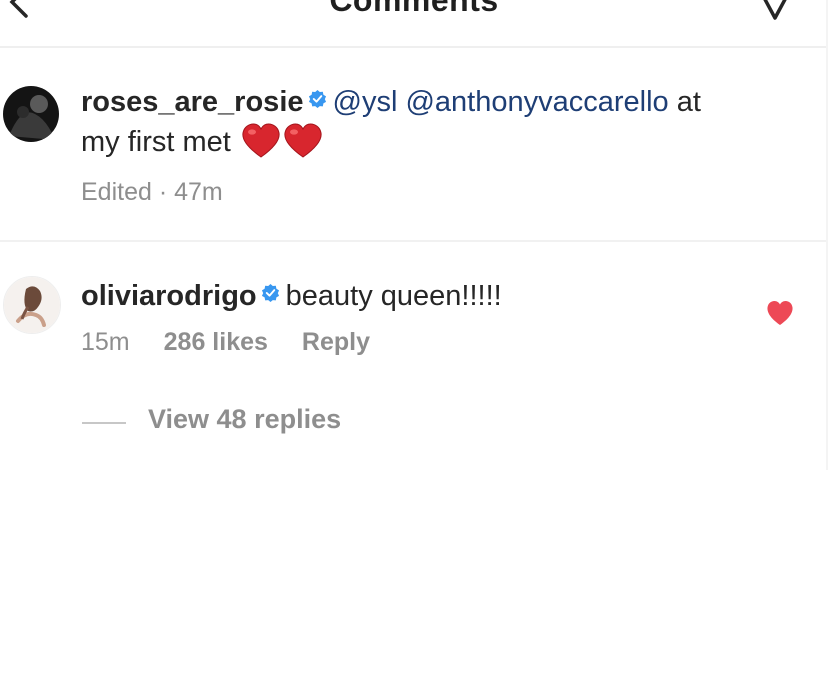 This screenshot has height=684, width=828. What do you see at coordinates (688, 102) in the screenshot?
I see `comment-text-part: at` at bounding box center [688, 102].